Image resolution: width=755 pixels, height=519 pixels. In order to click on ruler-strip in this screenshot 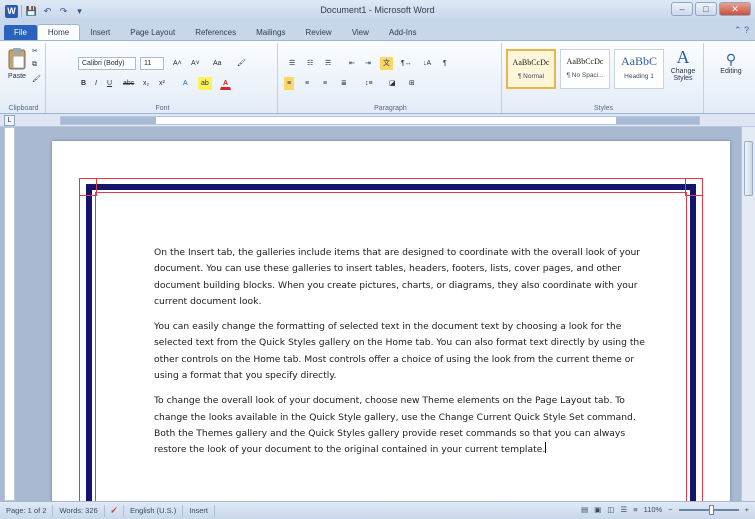, I will do `click(380, 120)`.